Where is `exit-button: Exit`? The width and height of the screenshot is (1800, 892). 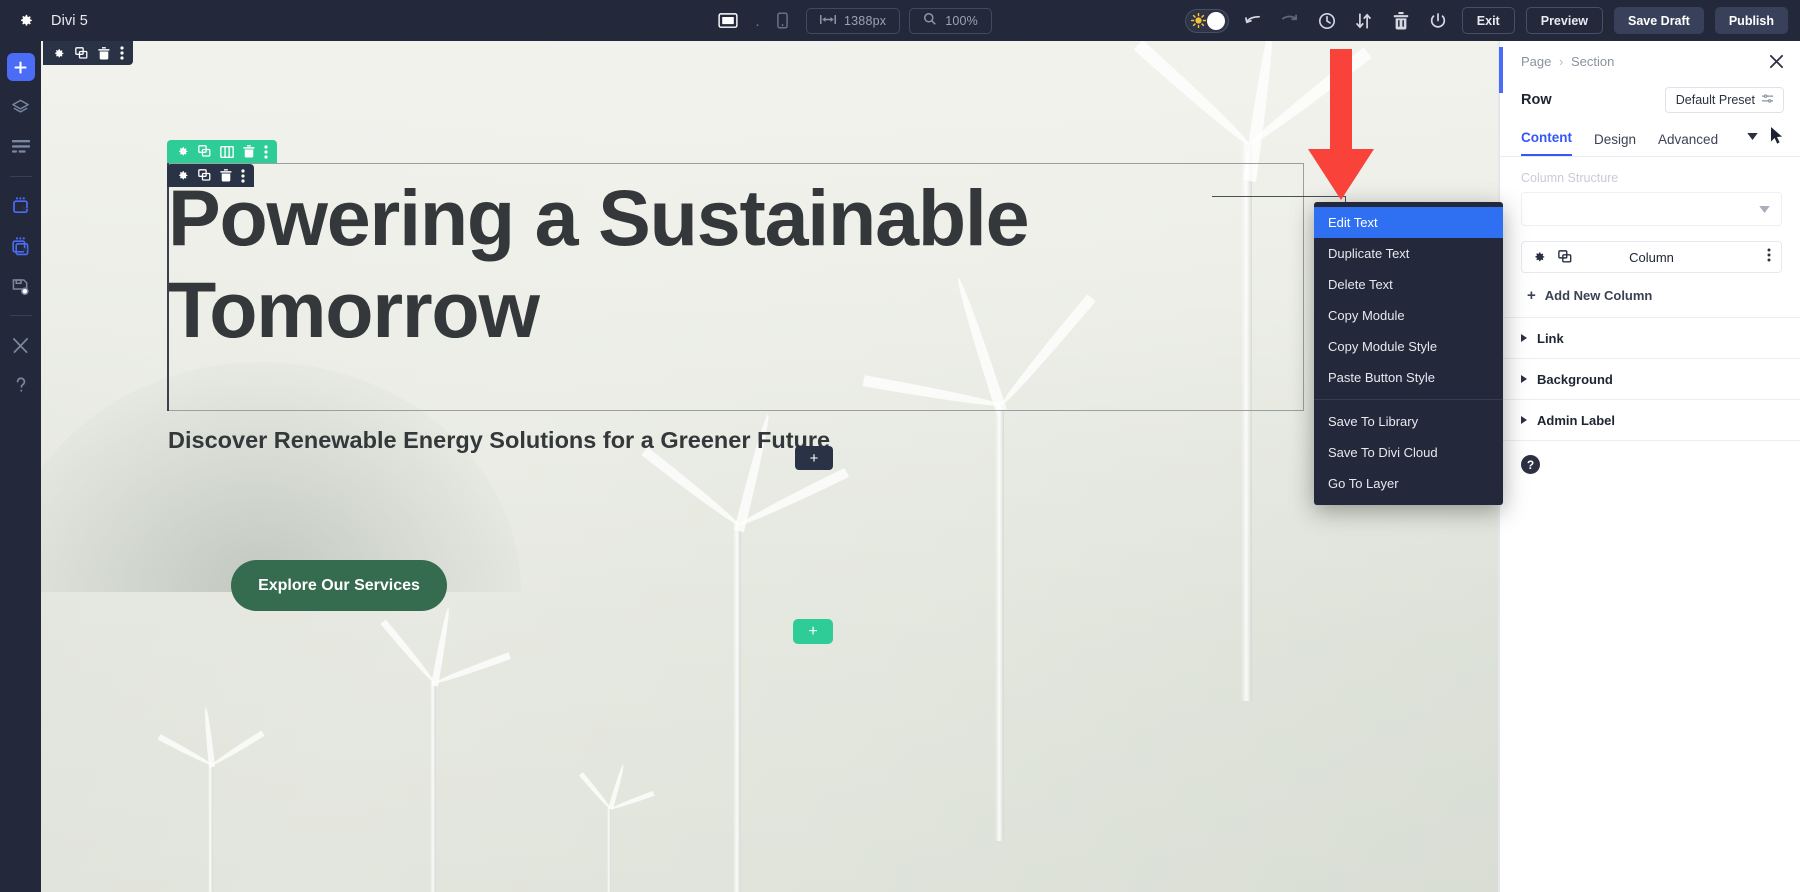 exit-button: Exit is located at coordinates (1488, 20).